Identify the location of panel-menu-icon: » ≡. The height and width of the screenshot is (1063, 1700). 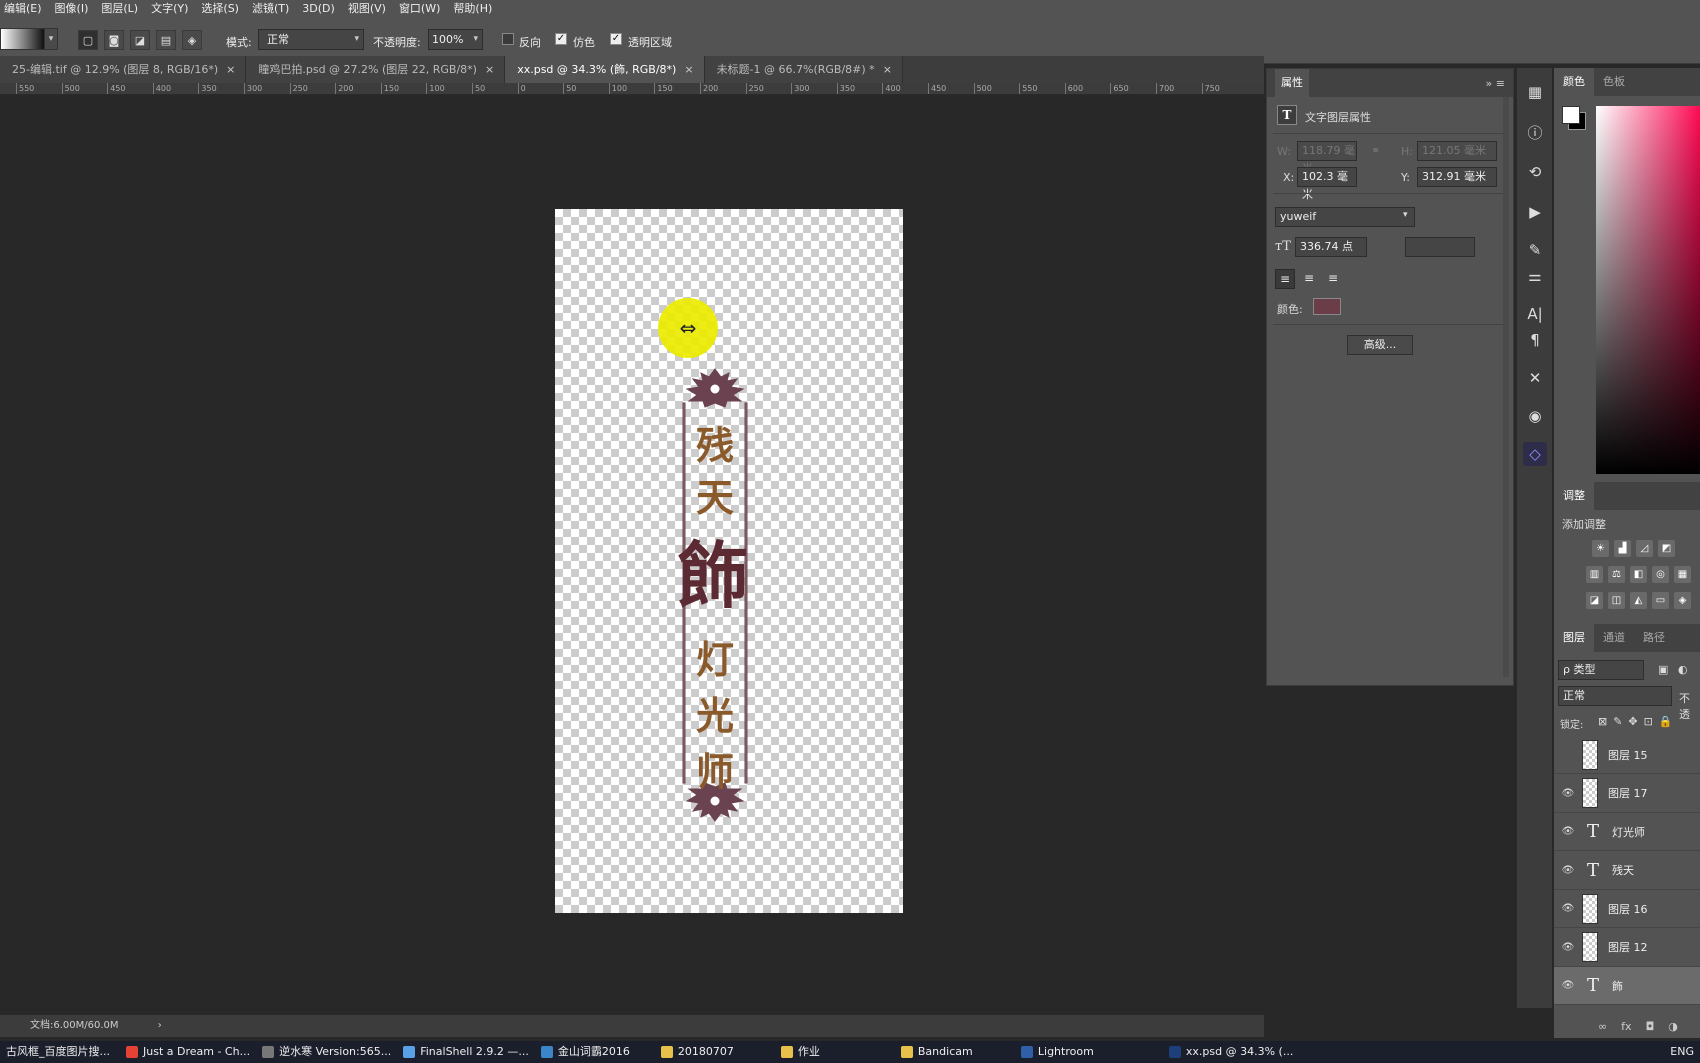
(1495, 83).